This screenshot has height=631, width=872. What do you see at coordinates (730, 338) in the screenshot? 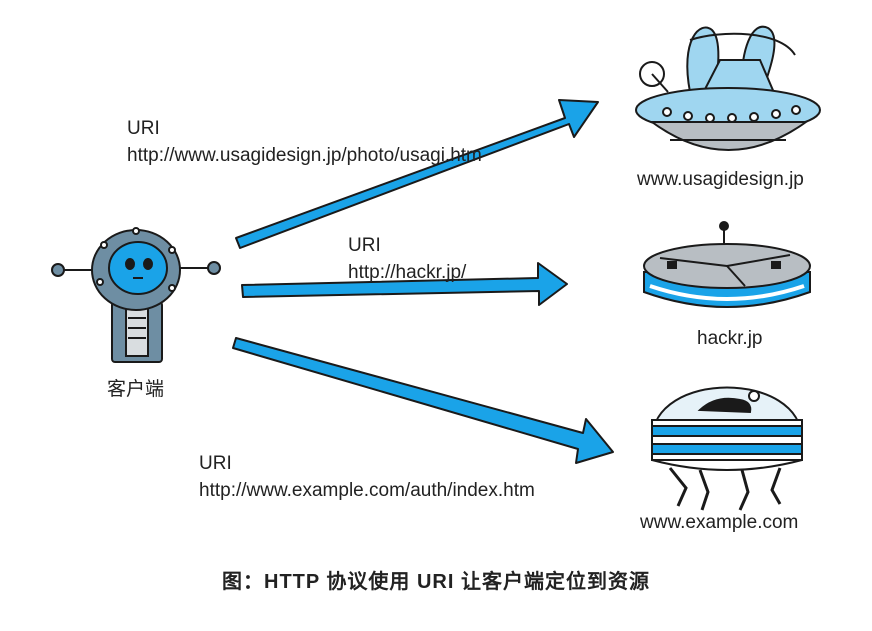
I see `host-label-hackr: hackr.jp` at bounding box center [730, 338].